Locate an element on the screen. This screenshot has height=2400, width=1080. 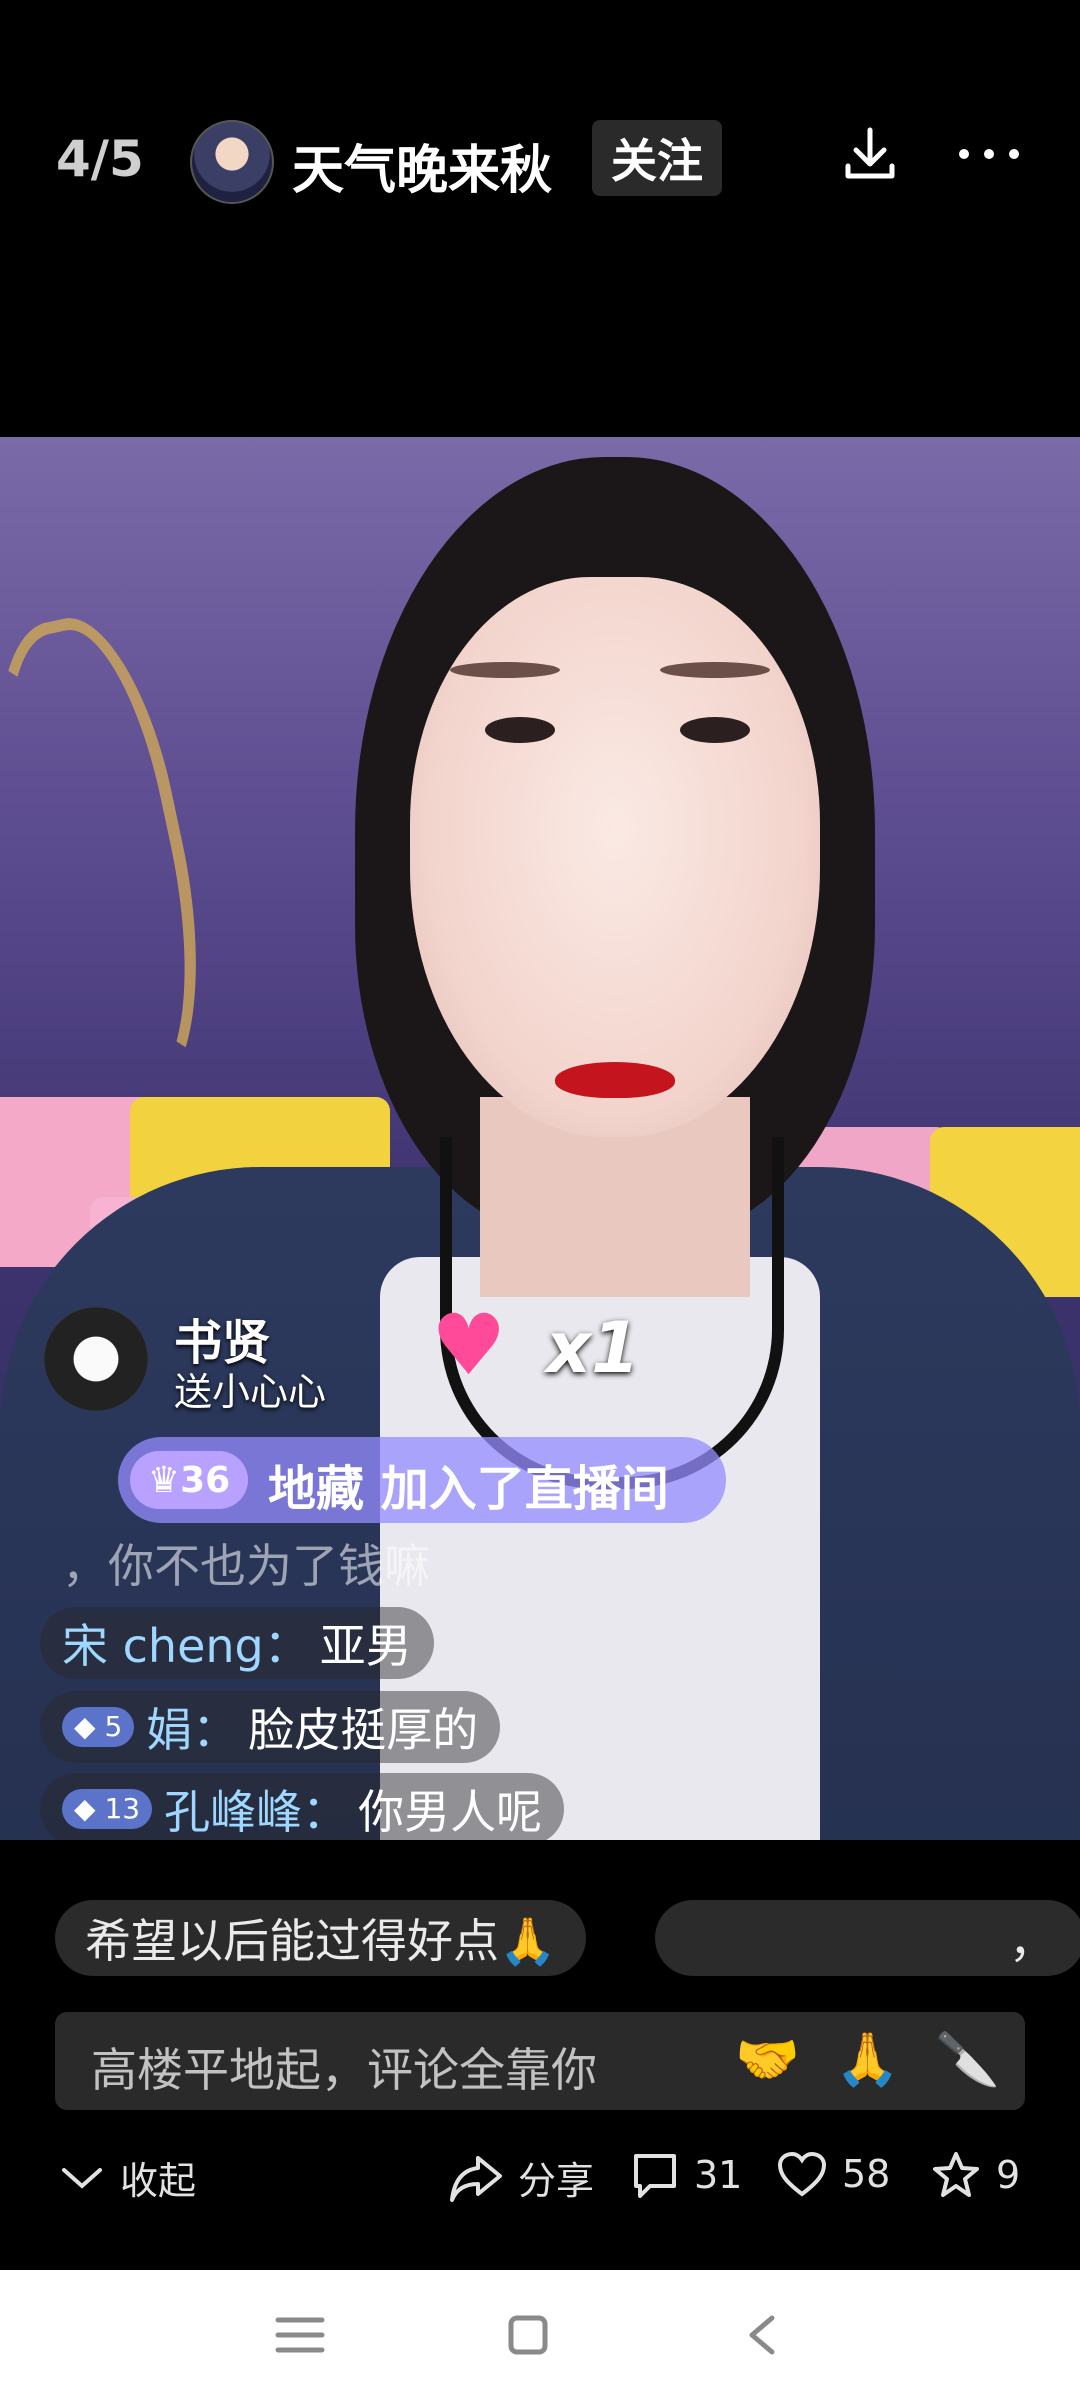
chat-message: ，你不也为了钱嘛 is located at coordinates (246, 1563).